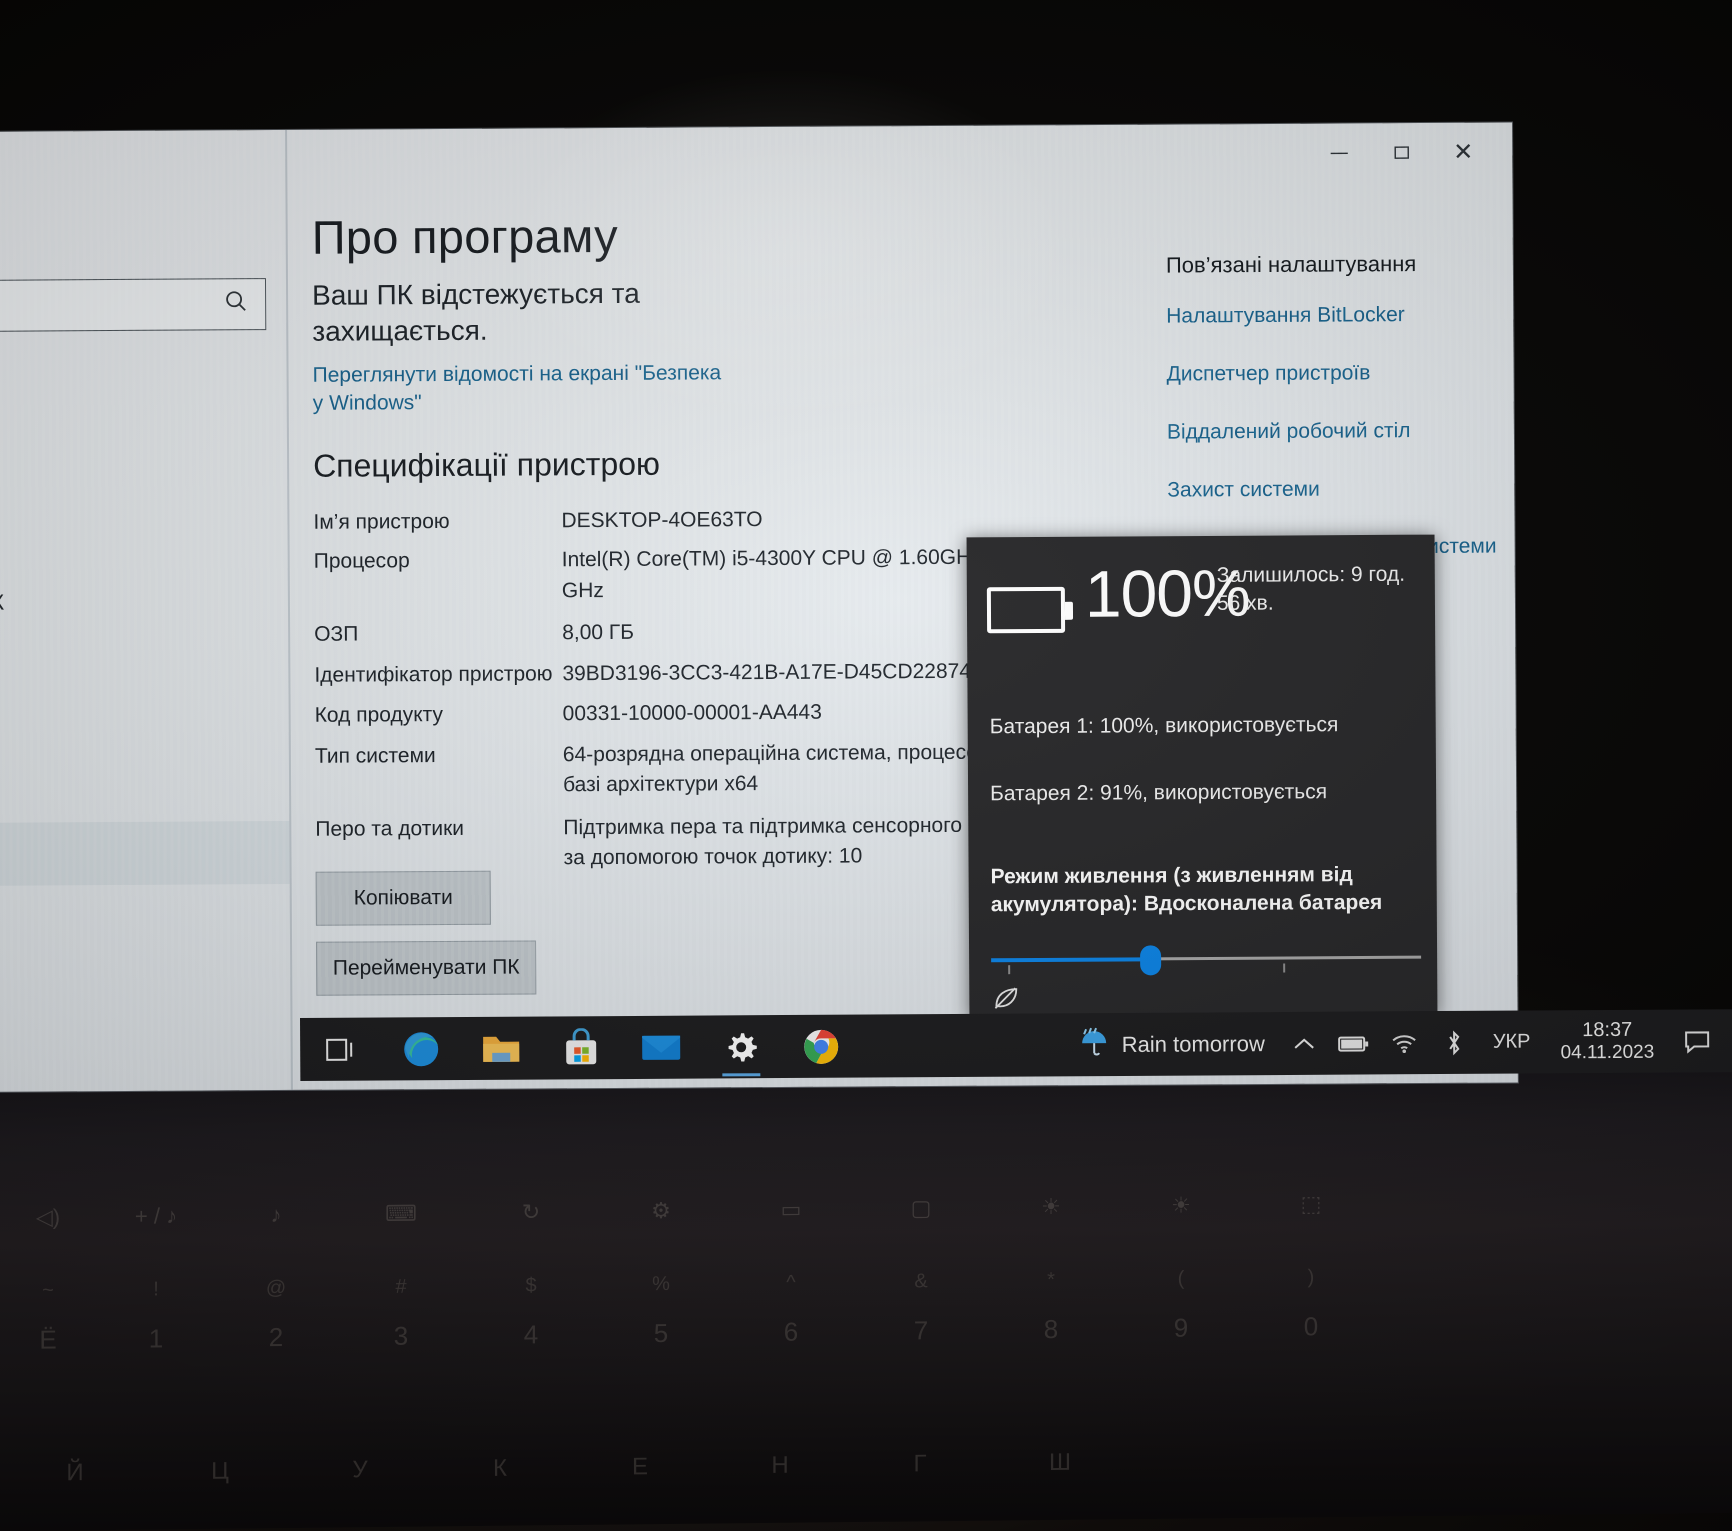 This screenshot has width=1732, height=1531. I want to click on clock-date: 04.11.2023, so click(1607, 1052).